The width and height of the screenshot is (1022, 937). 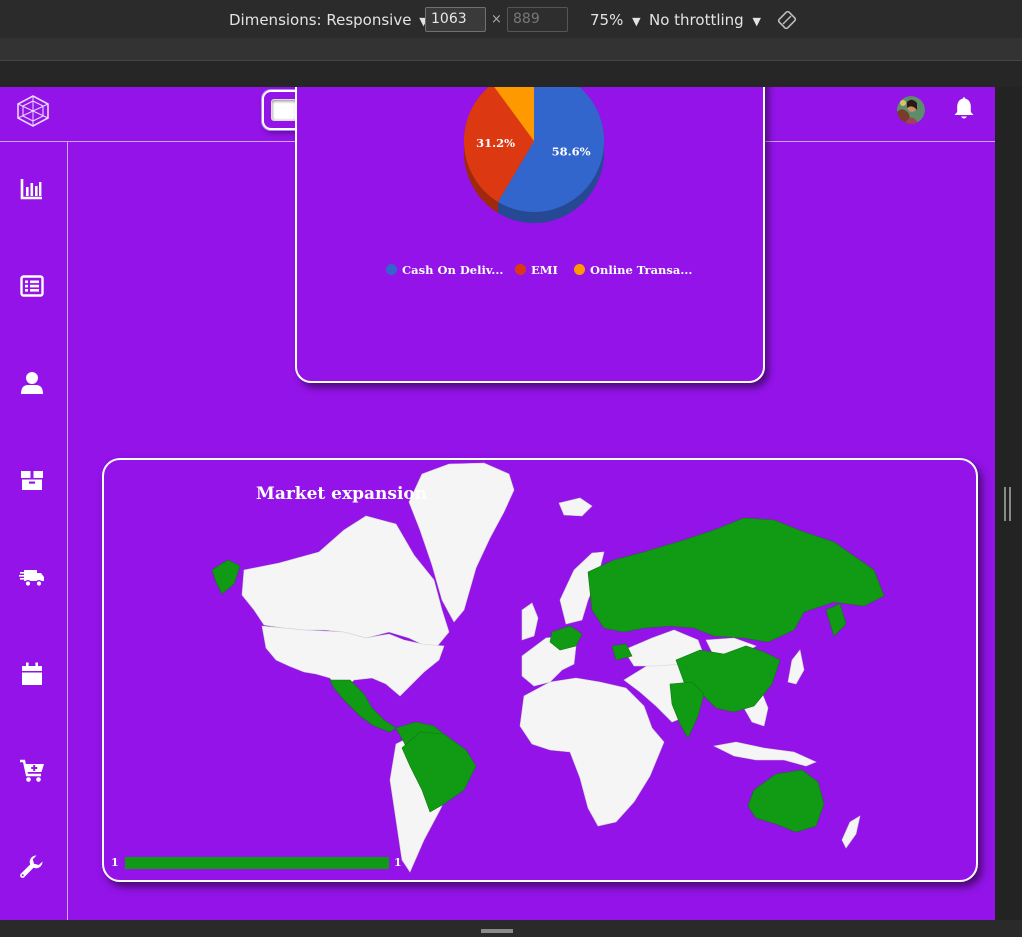 I want to click on zoom-chevron-icon: ▼, so click(x=636, y=21).